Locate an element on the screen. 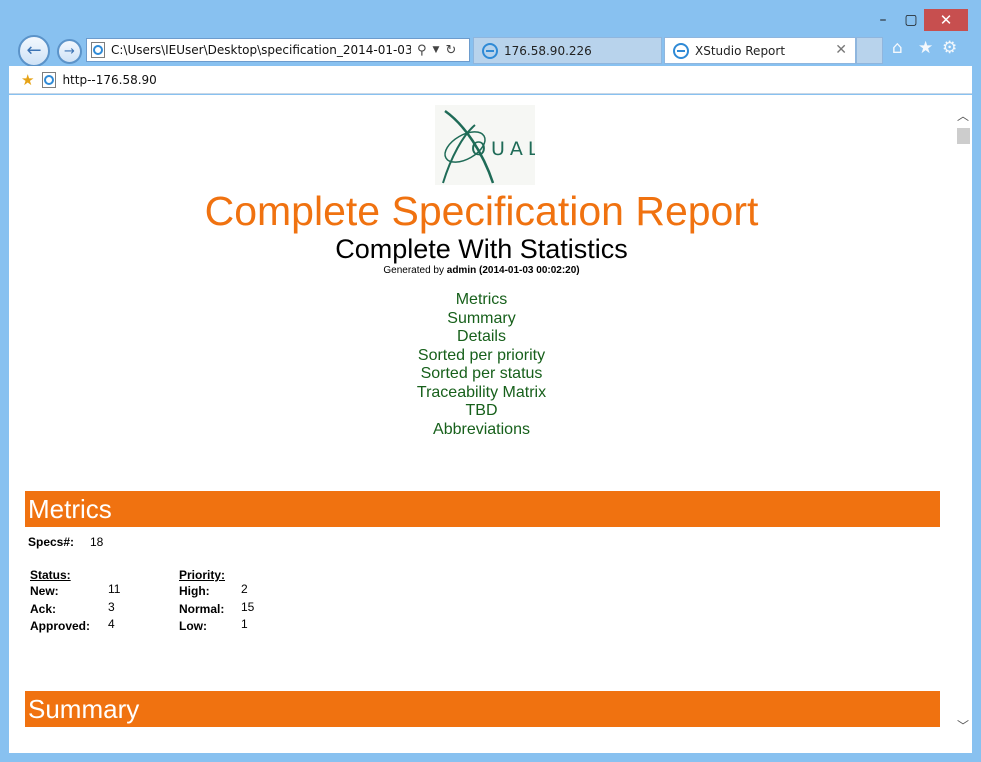 Image resolution: width=981 pixels, height=762 pixels. tab-label: XStudio Report is located at coordinates (740, 50).